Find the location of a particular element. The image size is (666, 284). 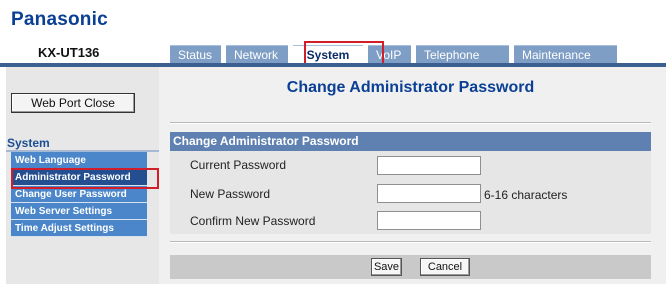

new-password-label: New Password is located at coordinates (230, 194).